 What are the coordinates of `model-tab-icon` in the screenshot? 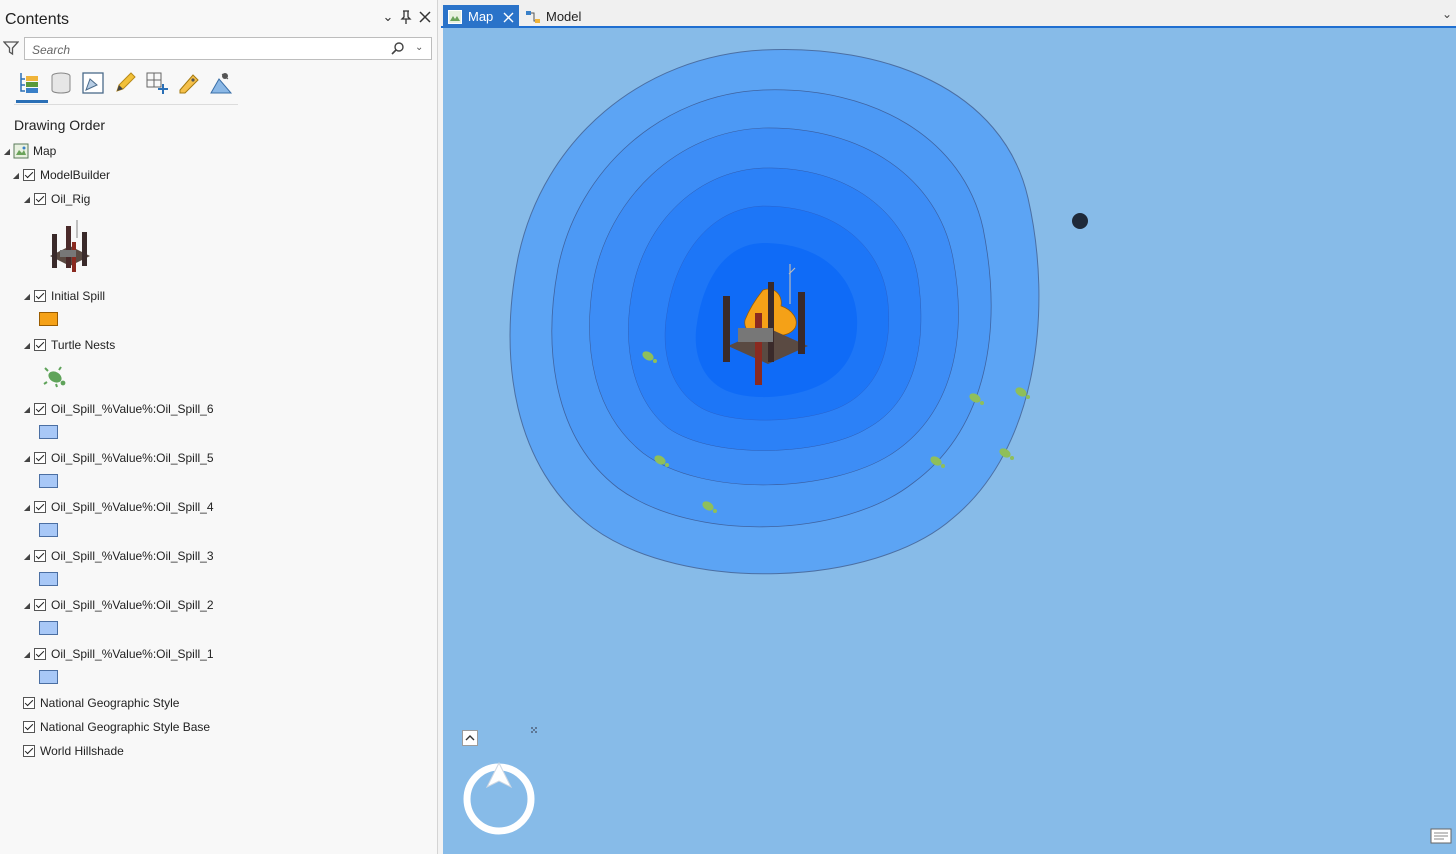 It's located at (533, 17).